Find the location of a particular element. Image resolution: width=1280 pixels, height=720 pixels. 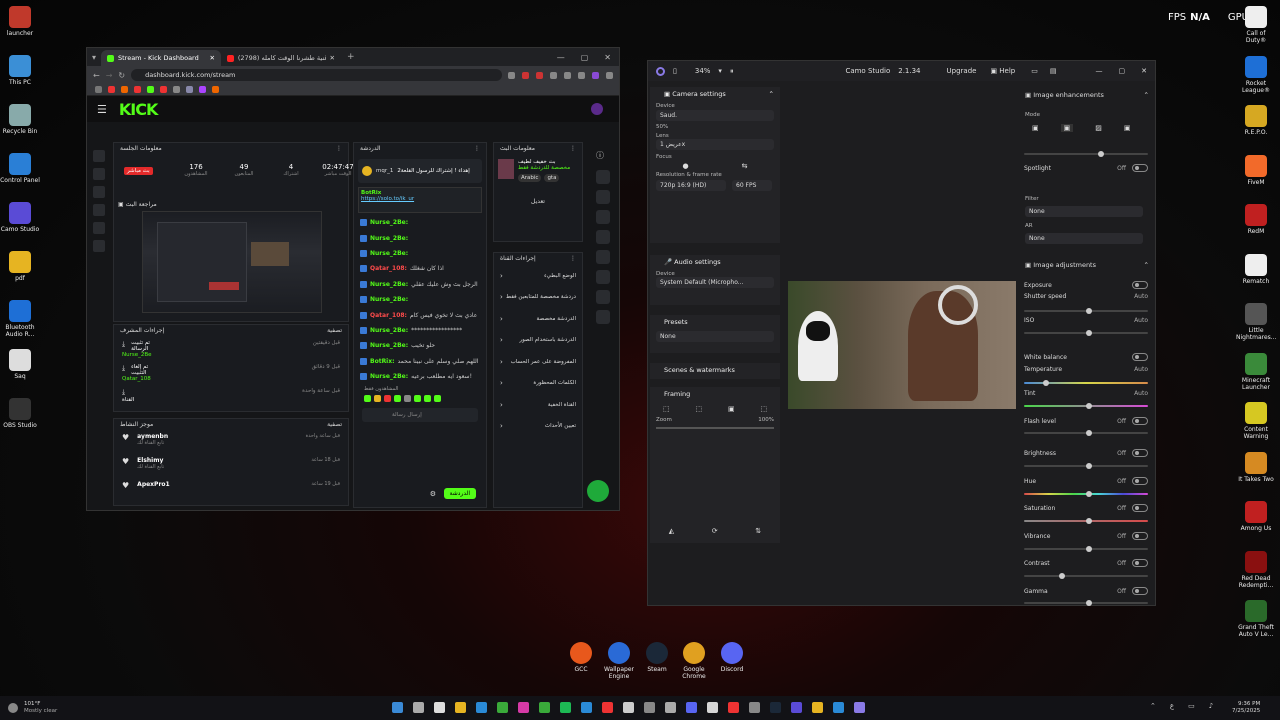

focus-manual-icon: ⇆ is located at coordinates (745, 166).